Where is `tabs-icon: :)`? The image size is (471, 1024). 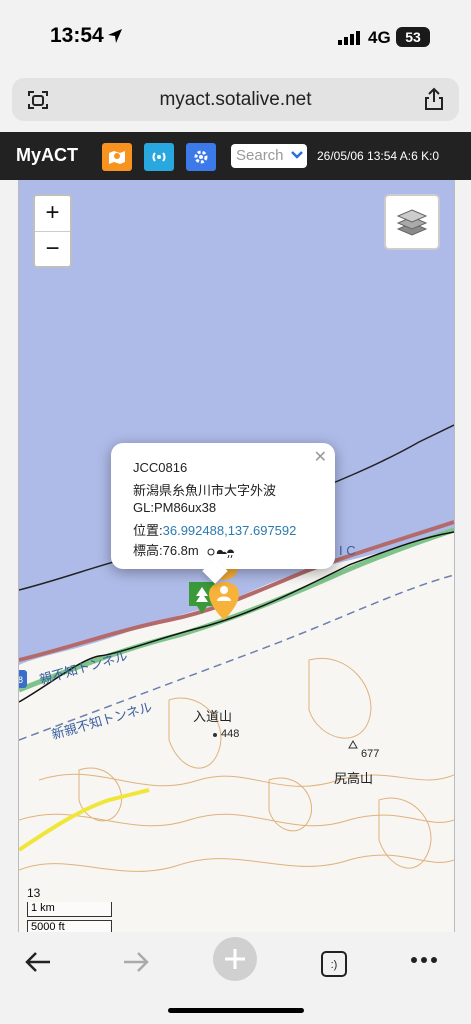 tabs-icon: :) is located at coordinates (334, 964).